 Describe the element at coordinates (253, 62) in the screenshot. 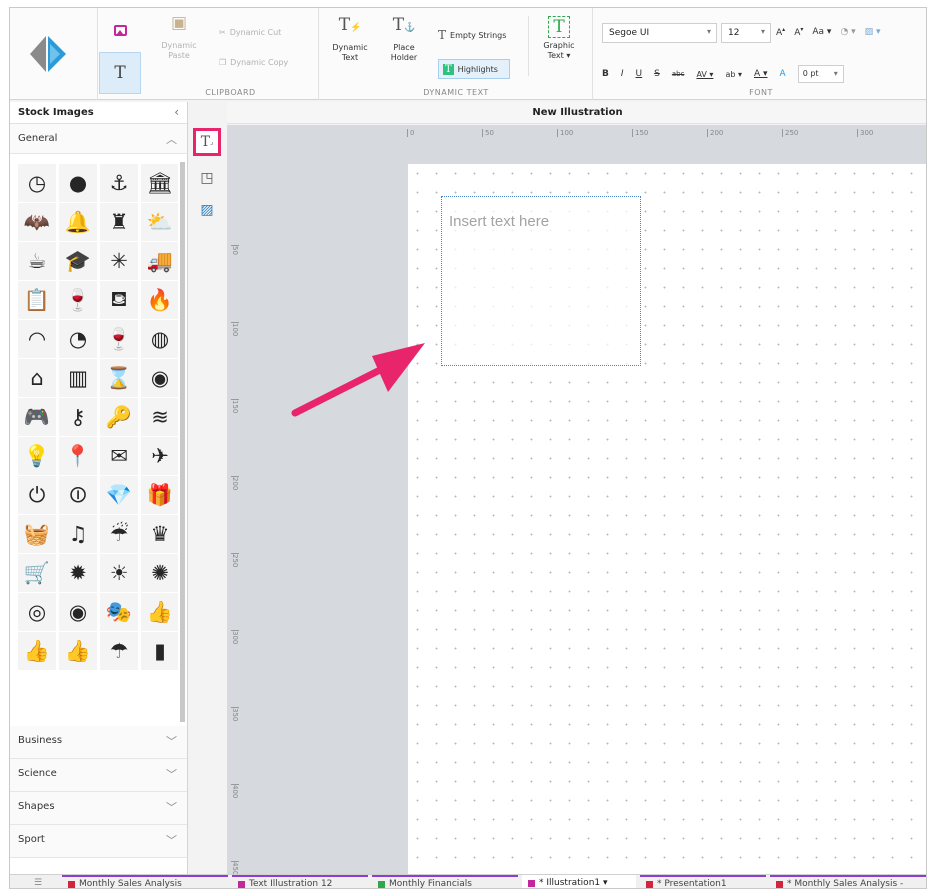

I see `dynamic-copy-button: ❐ Dynamic Copy` at that location.